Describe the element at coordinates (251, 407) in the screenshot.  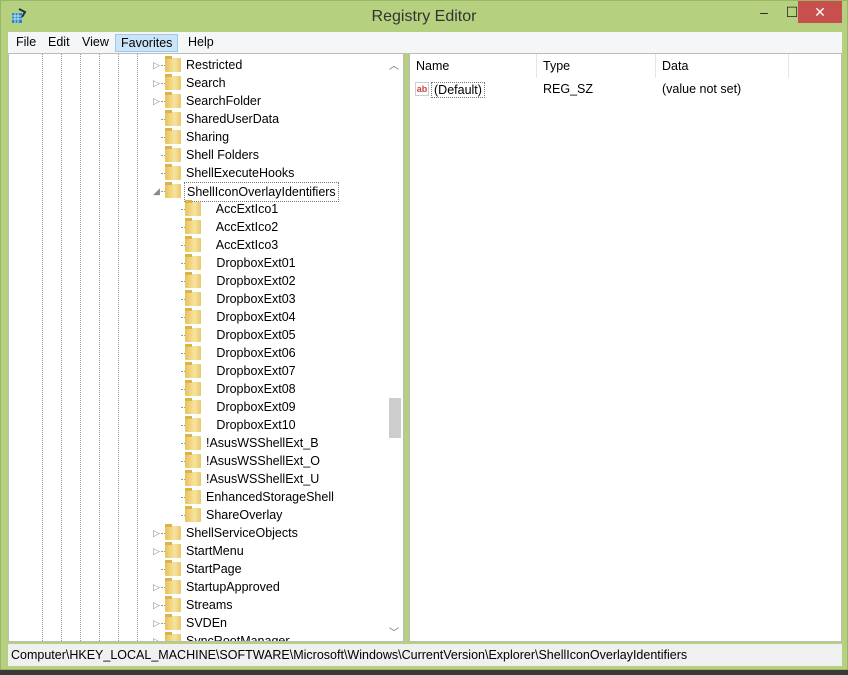
I see `tree-item-label: DropboxExt09` at that location.